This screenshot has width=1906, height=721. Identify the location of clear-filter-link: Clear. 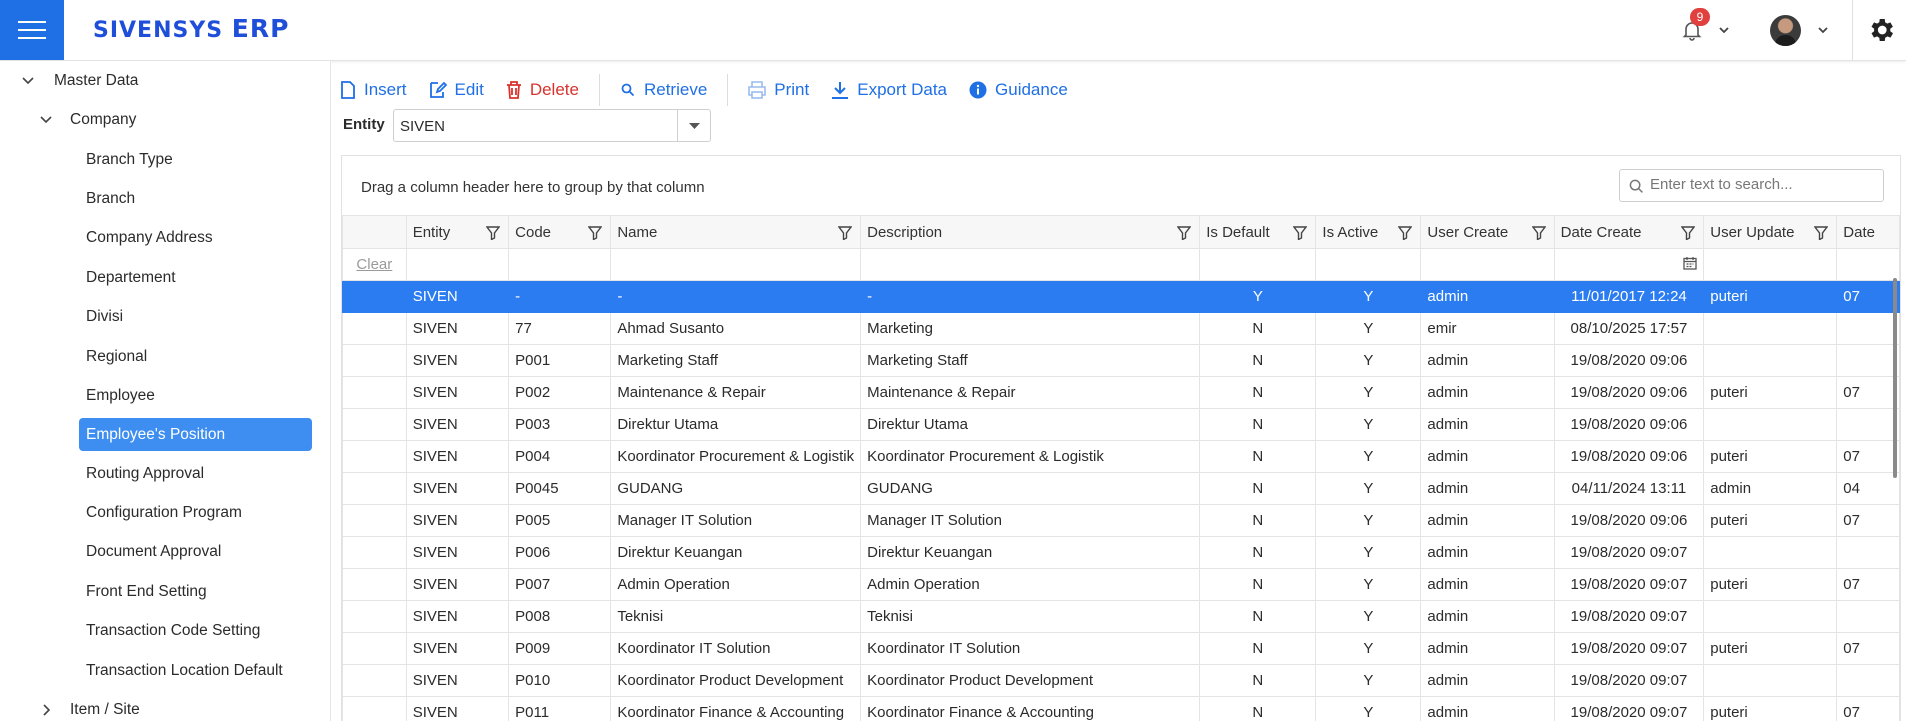
(374, 264).